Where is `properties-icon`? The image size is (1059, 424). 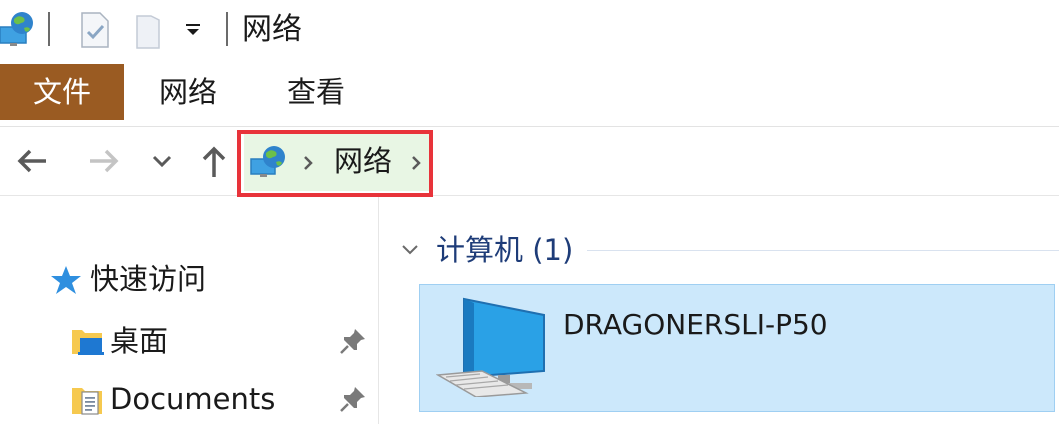
properties-icon is located at coordinates (95, 30).